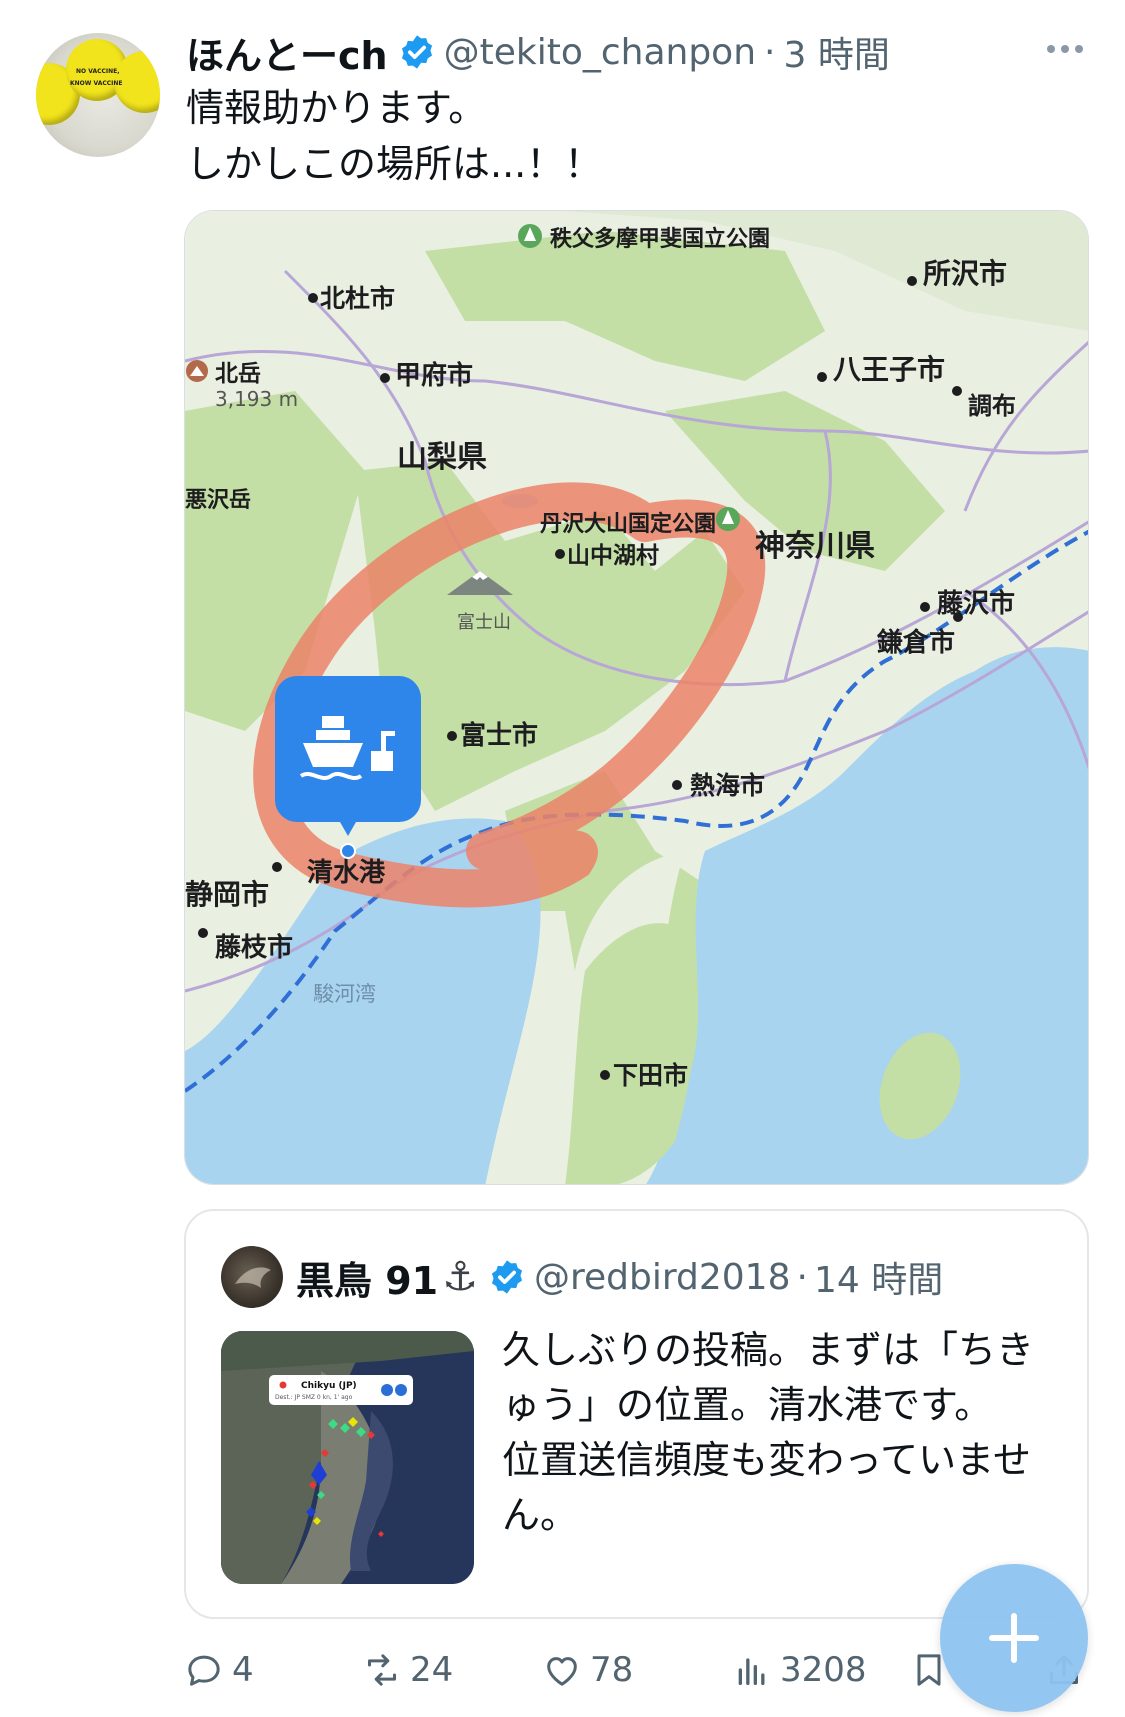 Image resolution: width=1125 pixels, height=1717 pixels. I want to click on map-label-mountain: 富士山, so click(484, 622).